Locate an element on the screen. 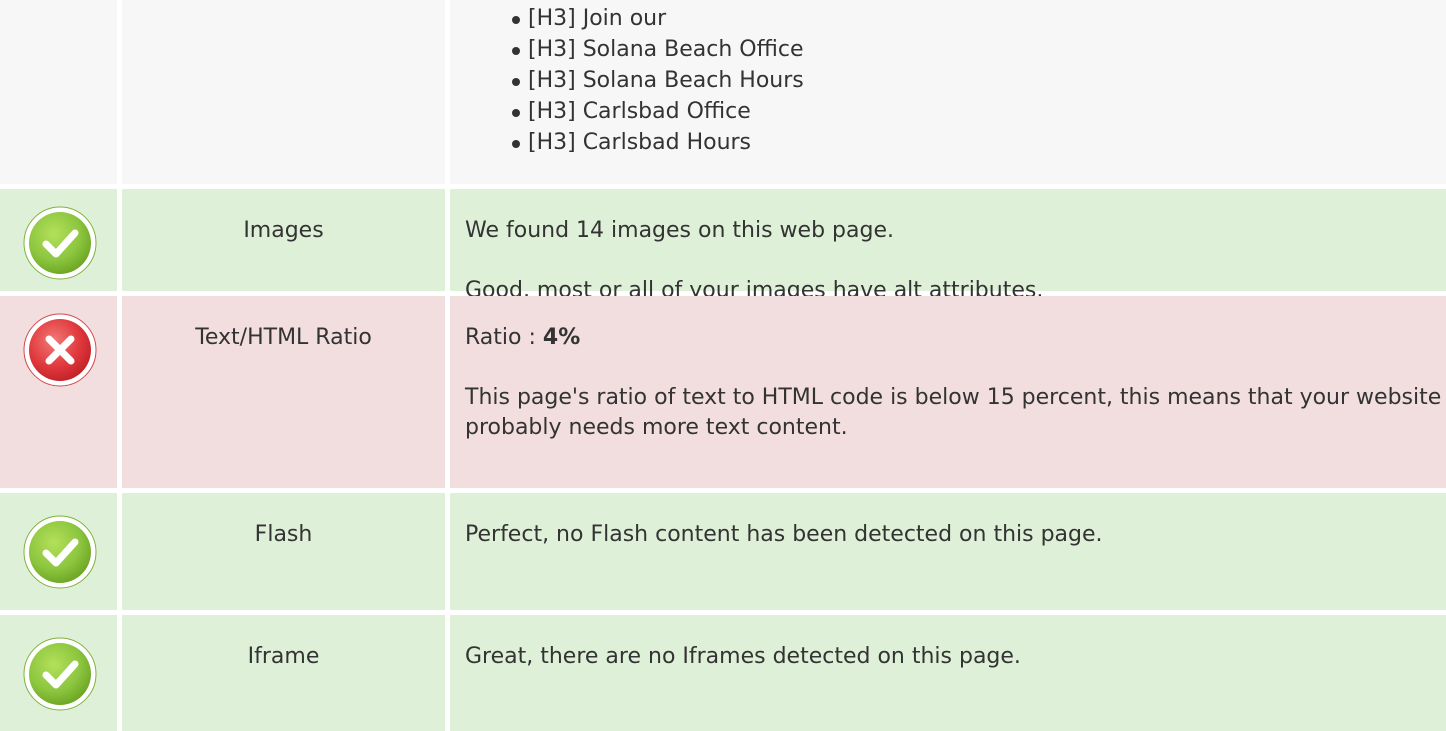 This screenshot has height=731, width=1446. x-circle-icon is located at coordinates (60, 350).